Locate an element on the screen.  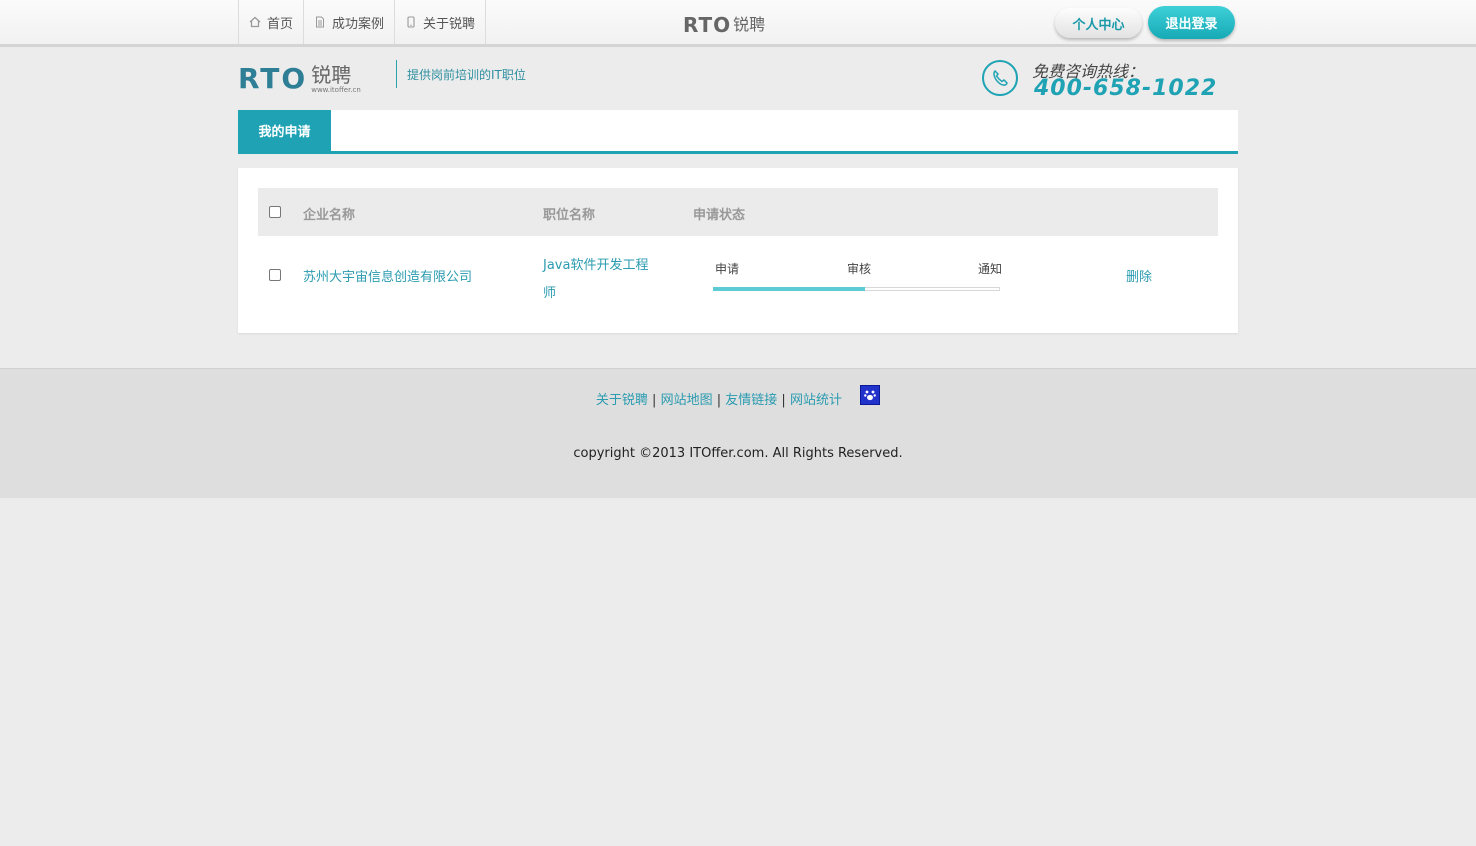
logo-cn: 锐聘 is located at coordinates (331, 75).